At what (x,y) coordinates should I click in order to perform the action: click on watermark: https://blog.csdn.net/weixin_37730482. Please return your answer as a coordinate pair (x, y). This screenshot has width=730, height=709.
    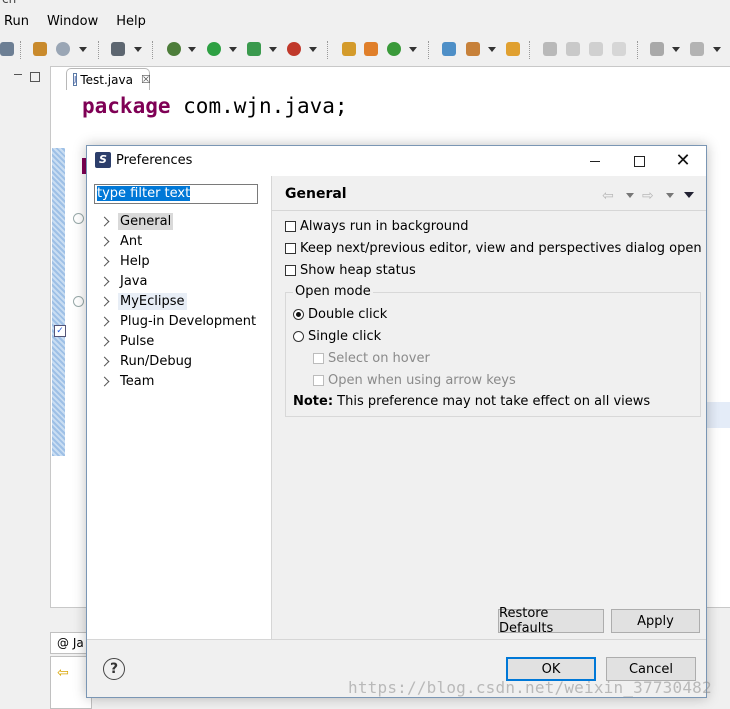
    Looking at the image, I should click on (530, 687).